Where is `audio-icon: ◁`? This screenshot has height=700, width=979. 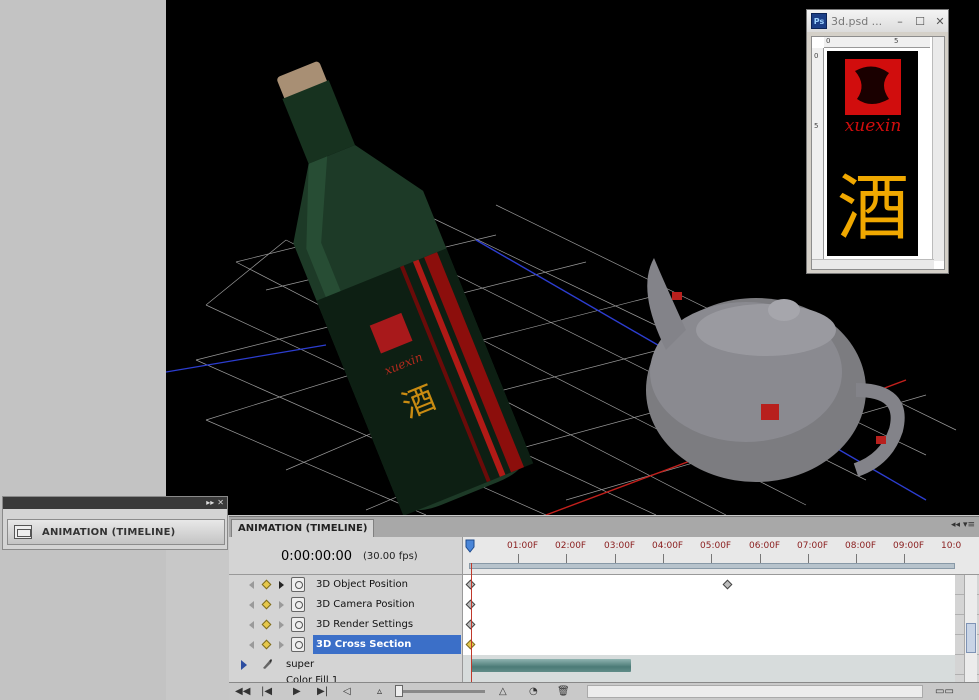 audio-icon: ◁ is located at coordinates (347, 691).